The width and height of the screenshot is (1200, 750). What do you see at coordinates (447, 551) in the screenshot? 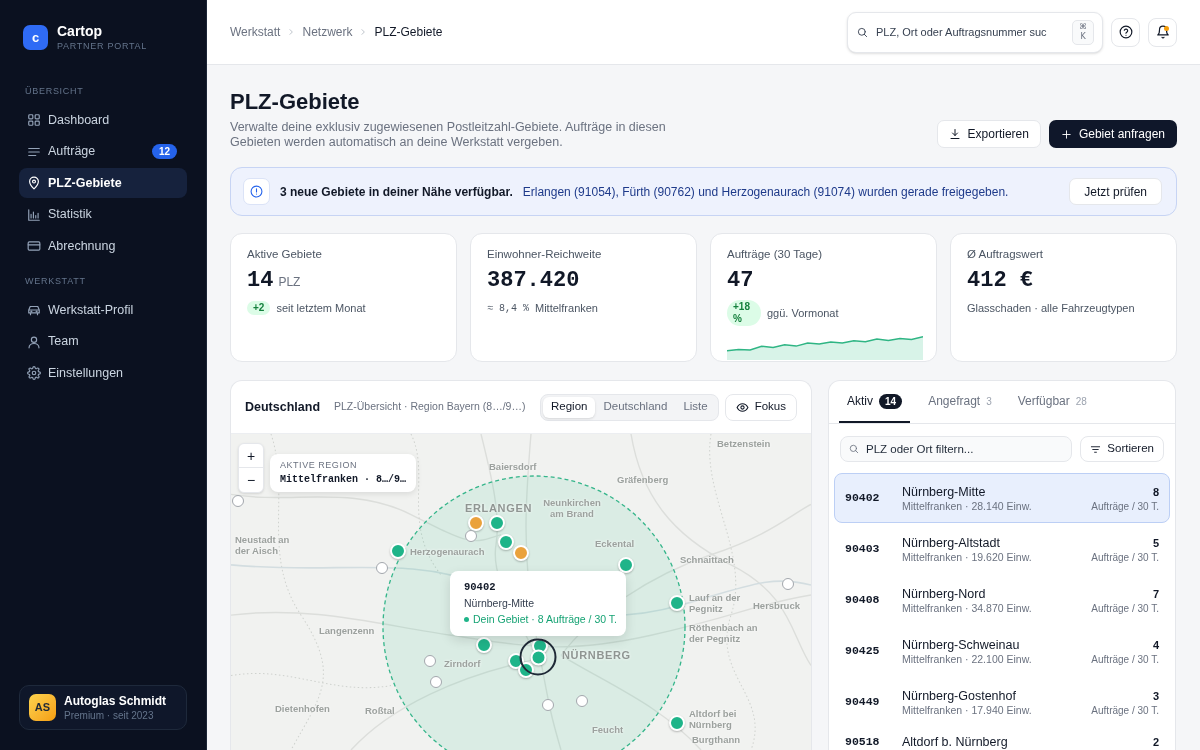
I see `place-label: Herzogenaurach` at bounding box center [447, 551].